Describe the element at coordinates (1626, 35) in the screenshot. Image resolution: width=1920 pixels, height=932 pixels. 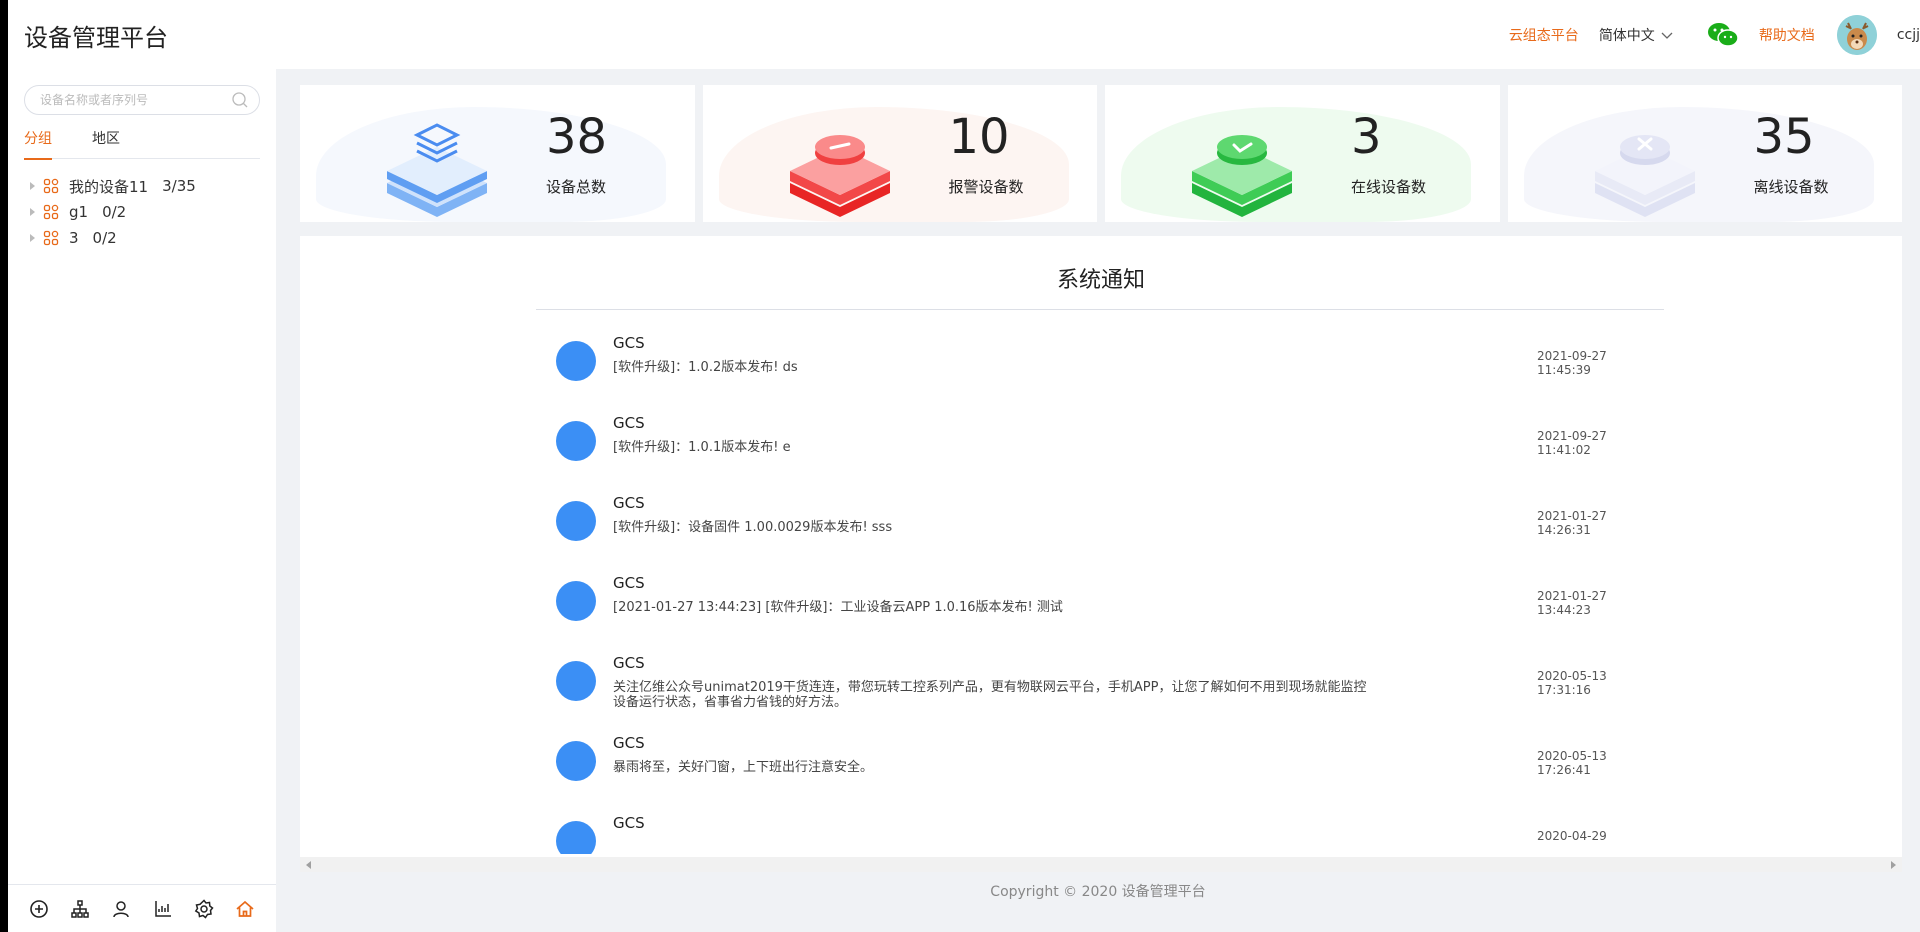
I see `language-label: 简体中文` at that location.